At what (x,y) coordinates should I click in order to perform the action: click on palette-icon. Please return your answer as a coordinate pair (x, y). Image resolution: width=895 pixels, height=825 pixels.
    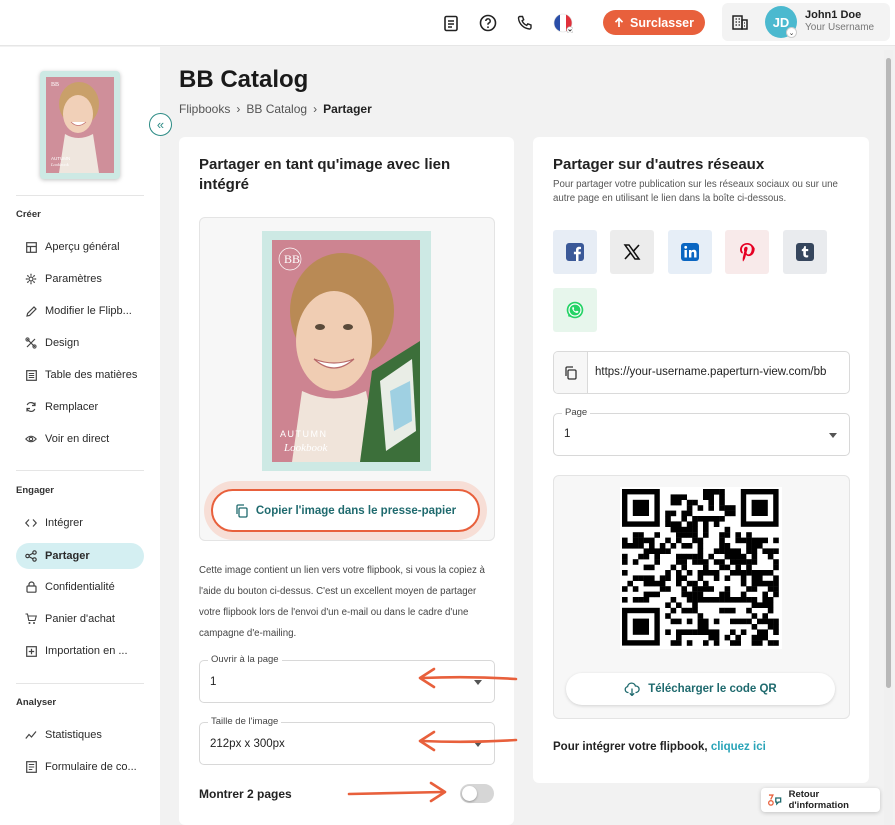
    Looking at the image, I should click on (31, 343).